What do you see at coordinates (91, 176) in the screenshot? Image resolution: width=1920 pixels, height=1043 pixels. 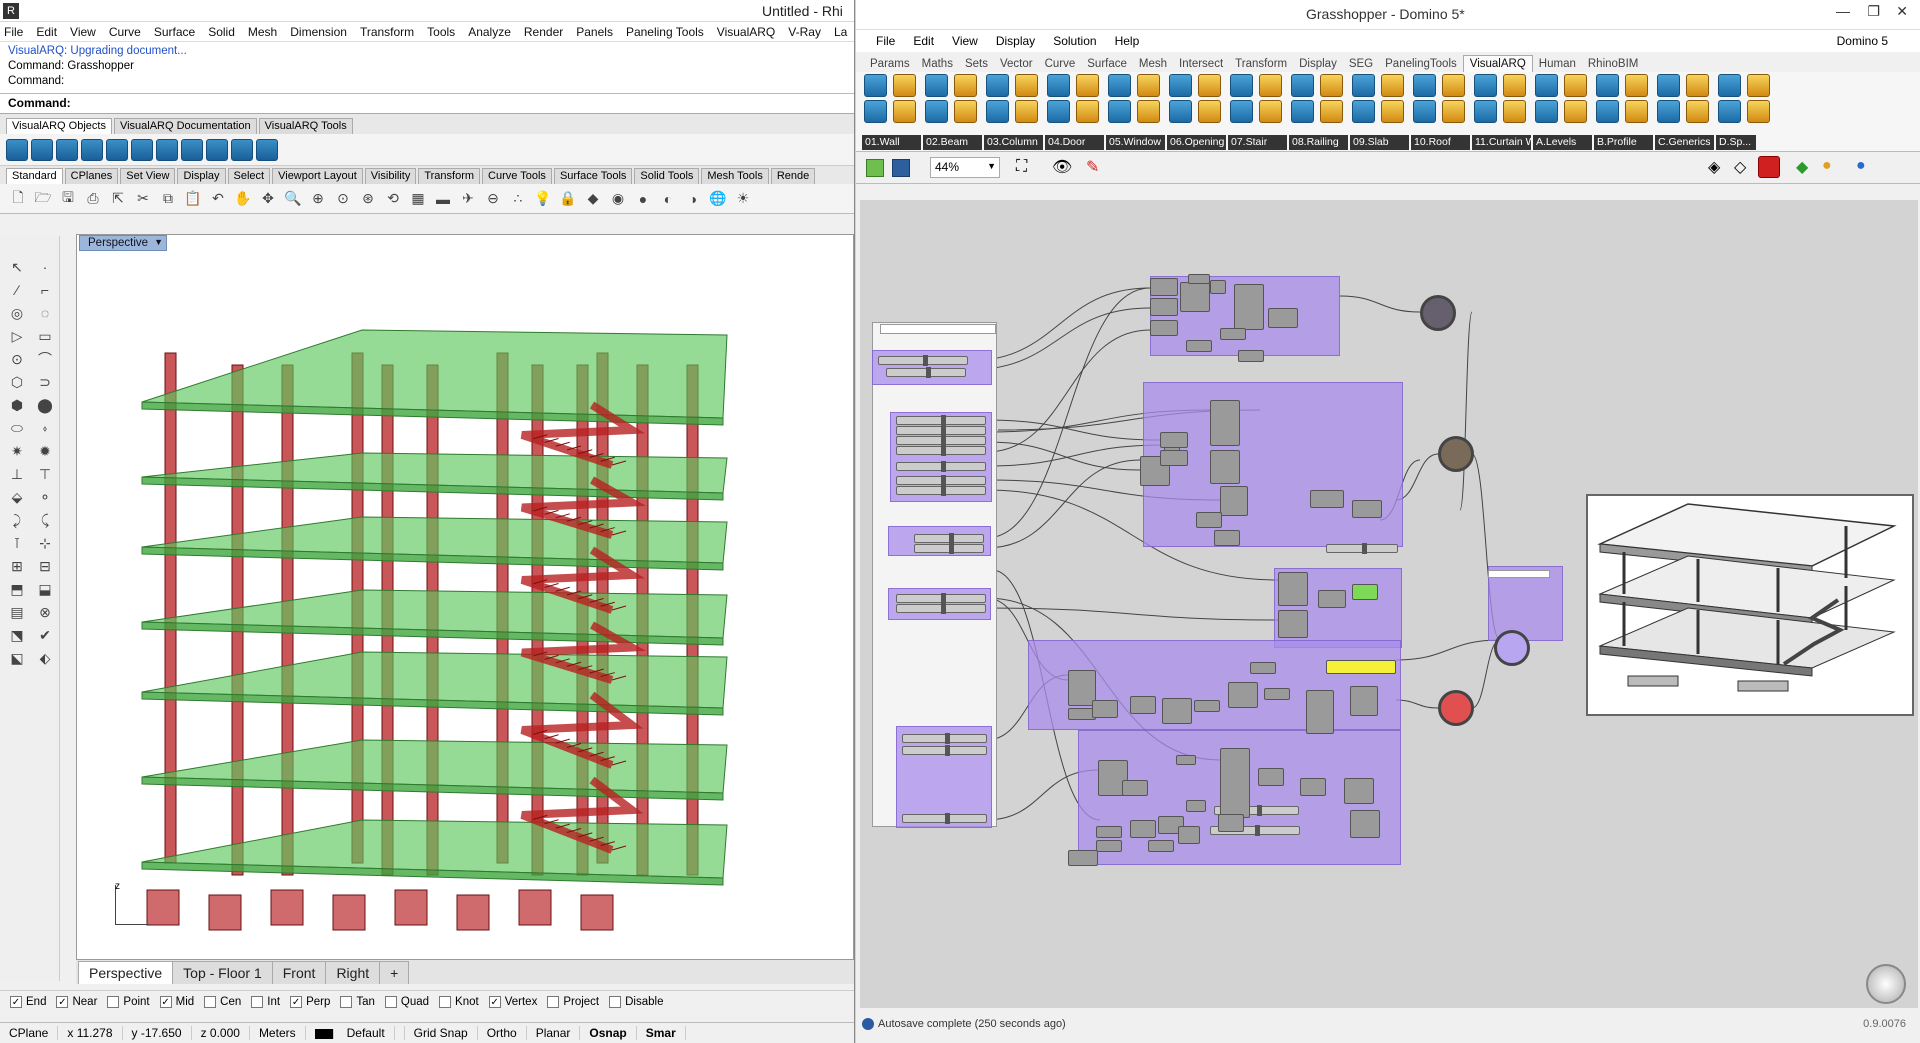 I see `tab-cplanes: CPlanes` at bounding box center [91, 176].